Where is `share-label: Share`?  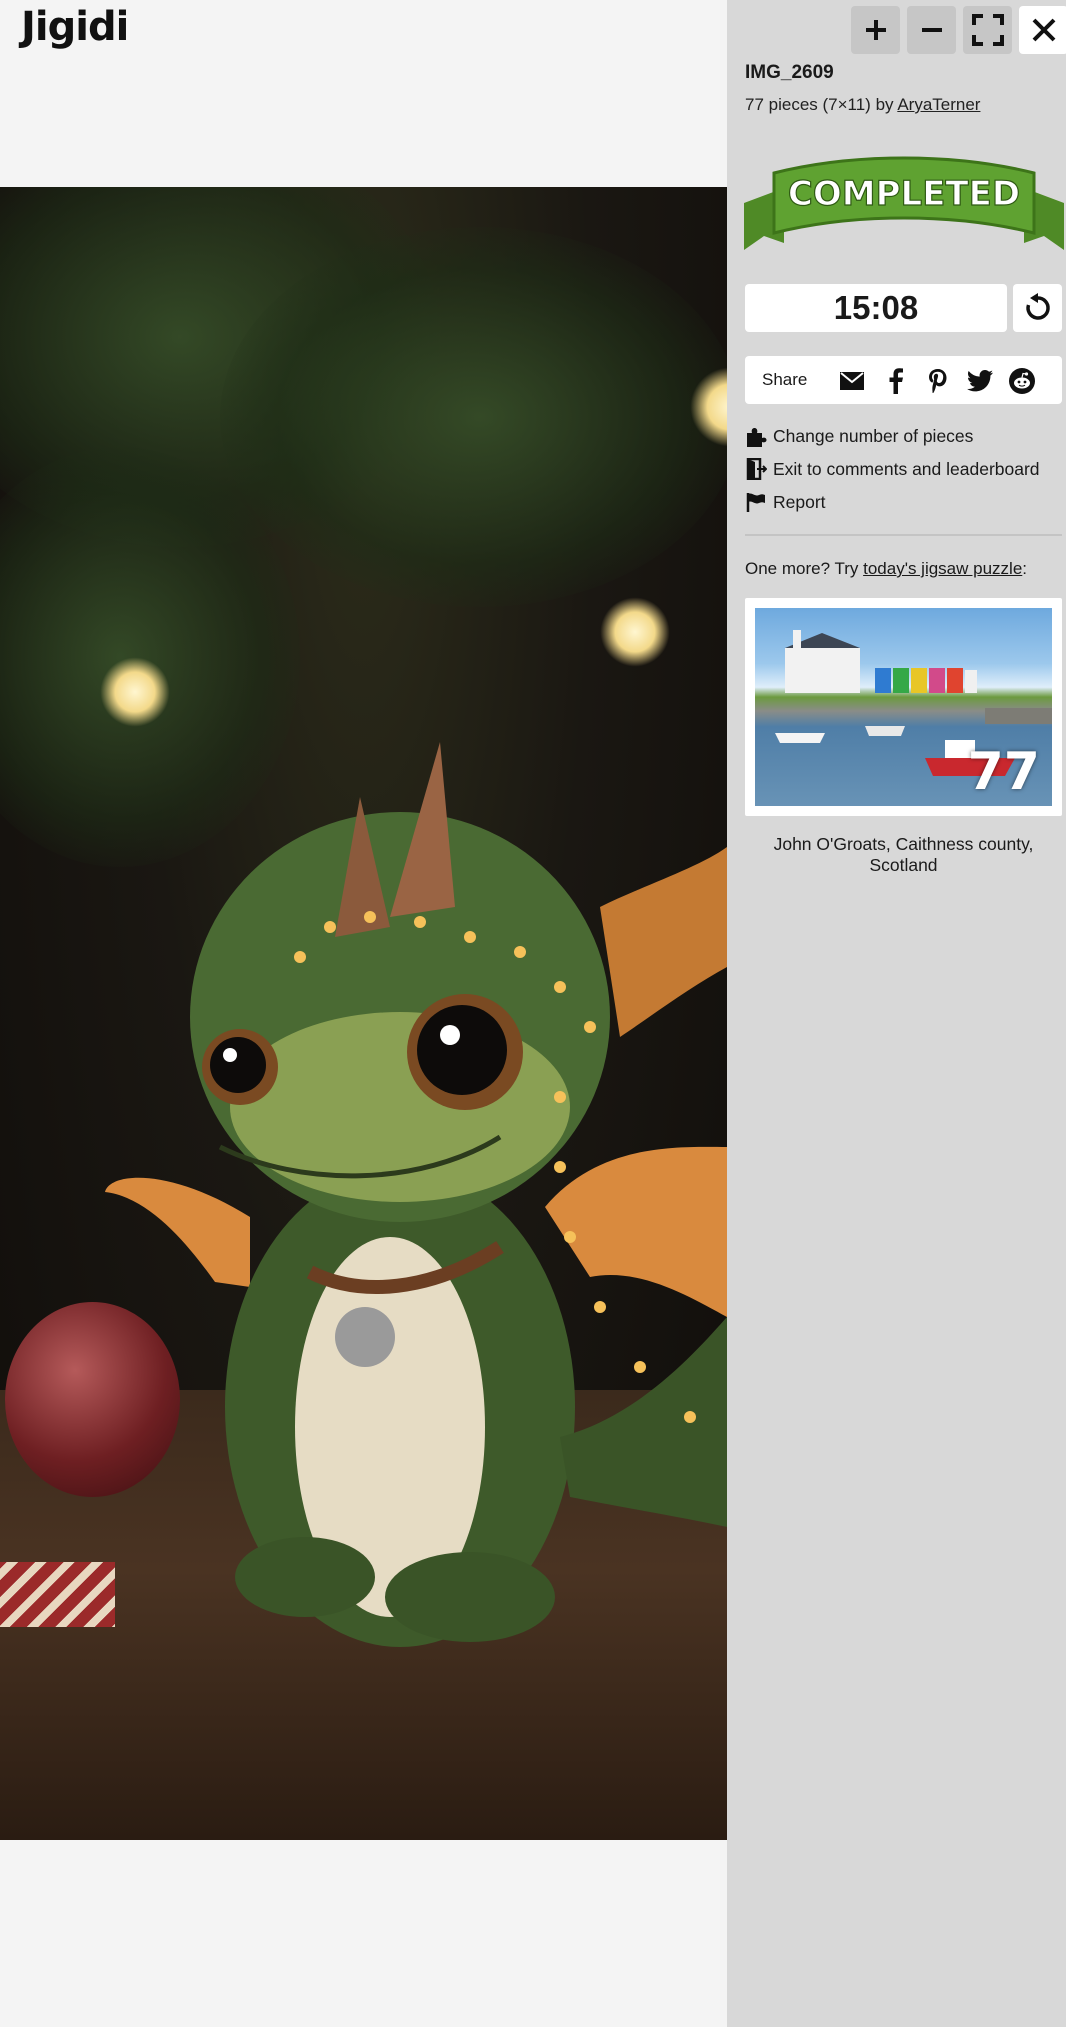
share-label: Share is located at coordinates (785, 379).